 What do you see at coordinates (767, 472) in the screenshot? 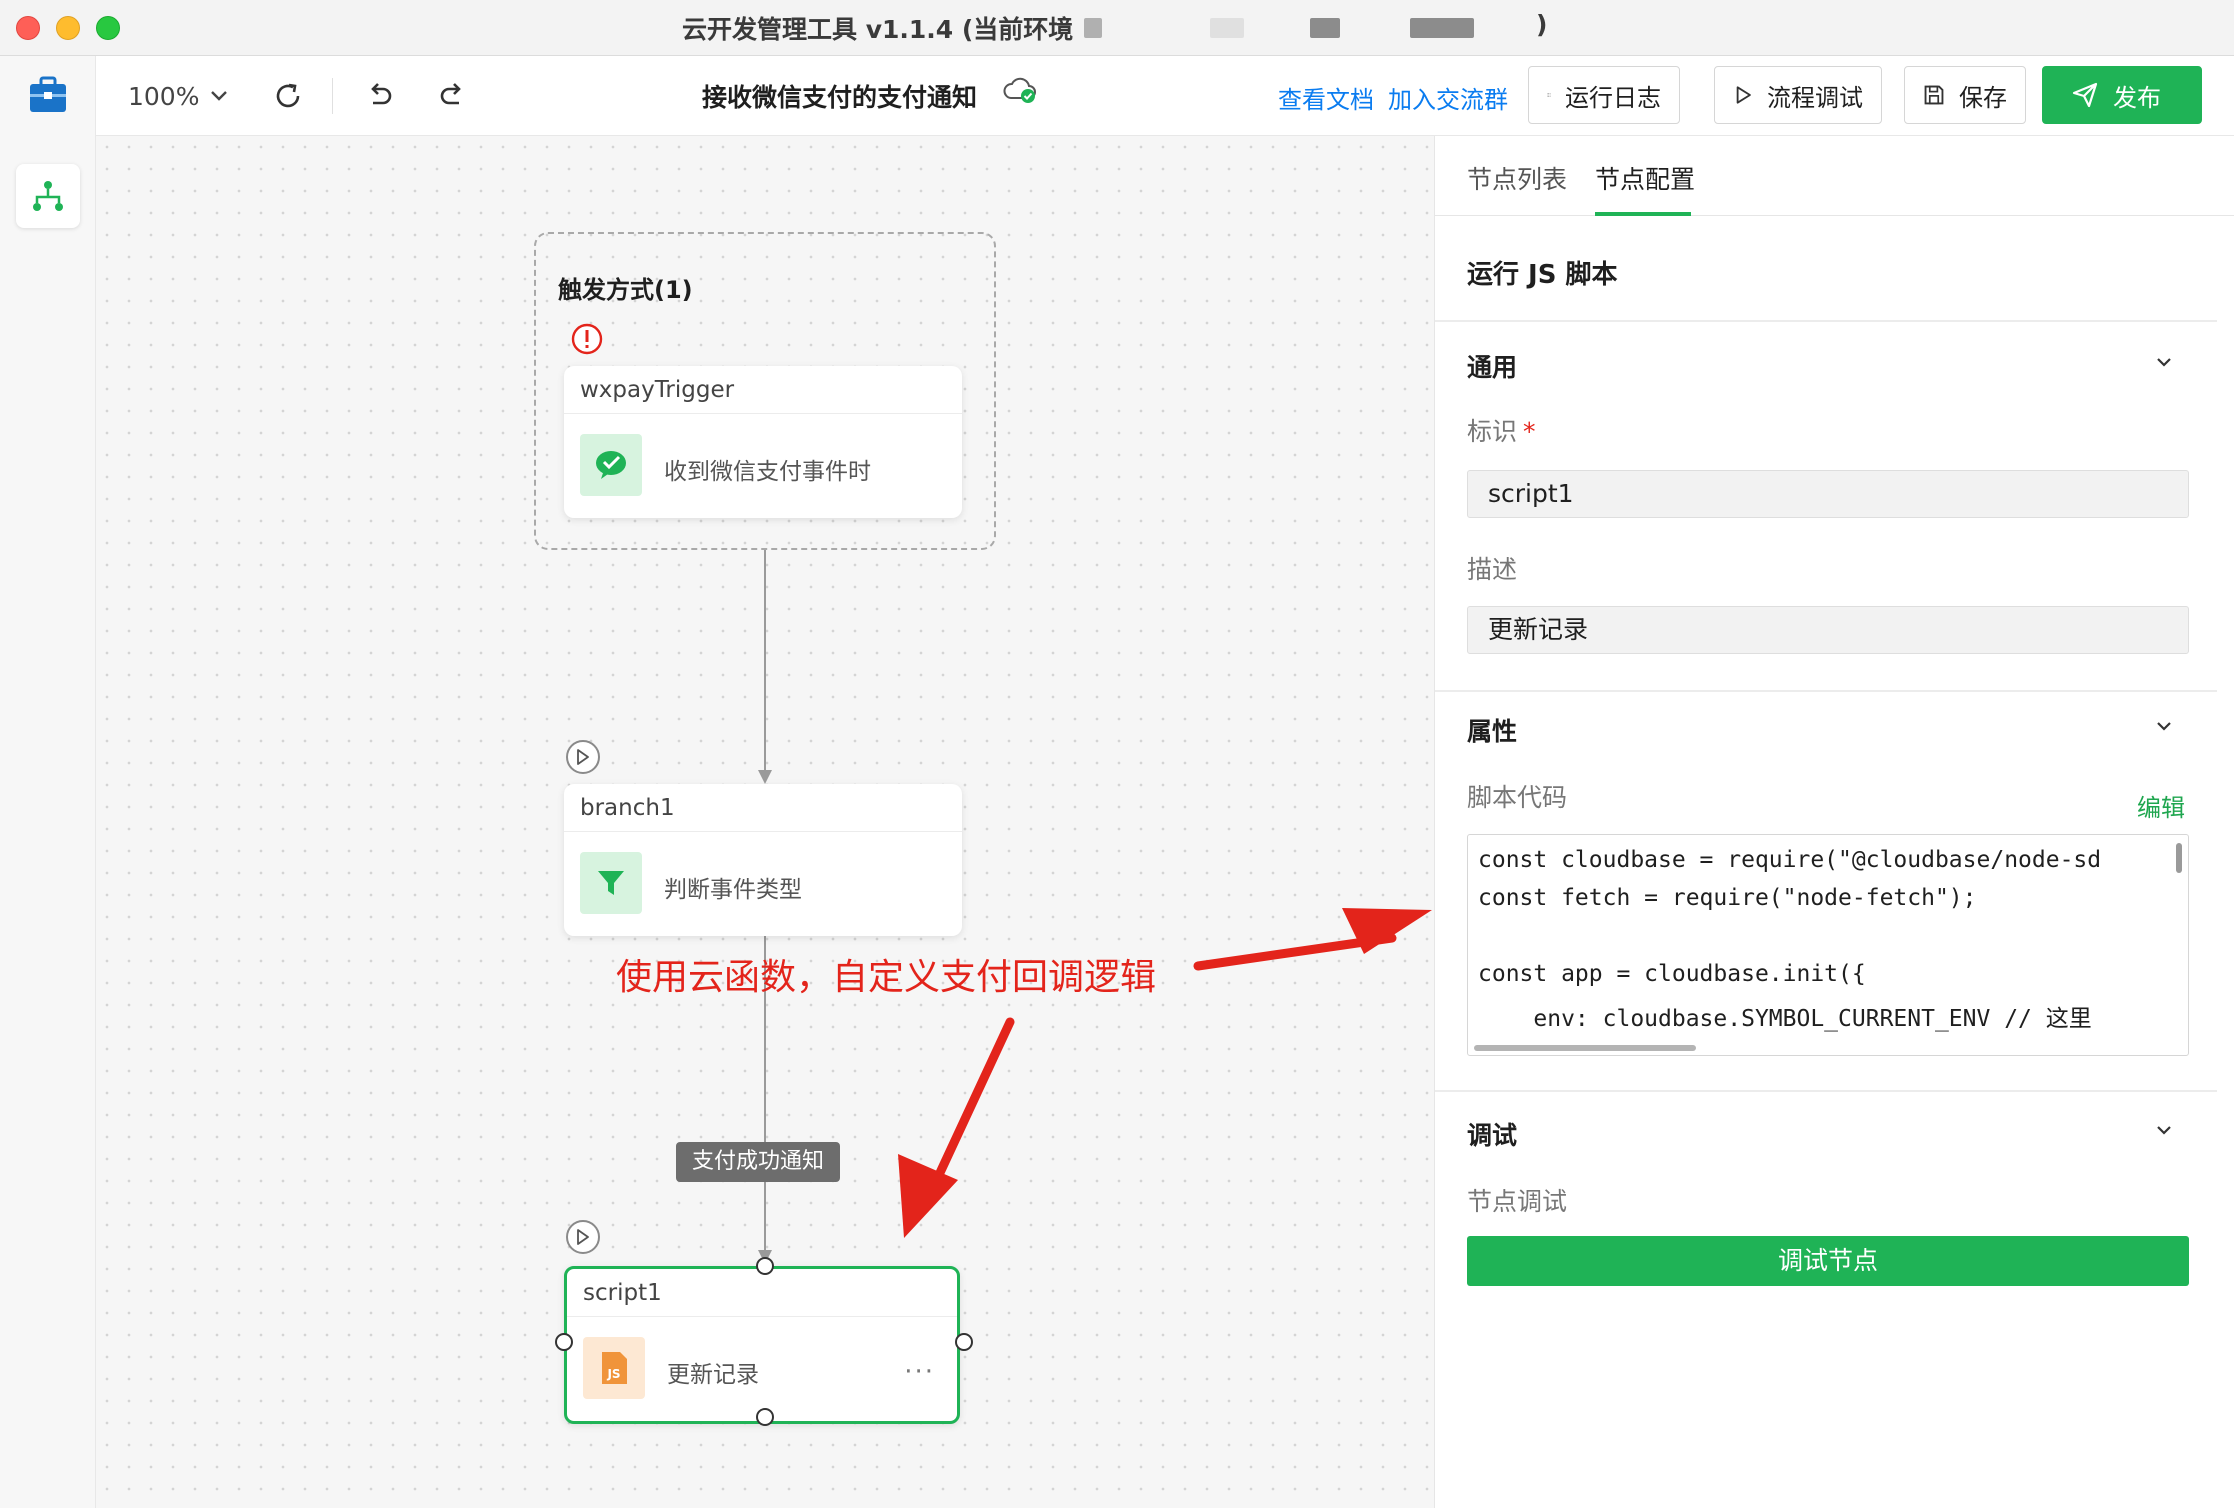
I see `node-description: 收到微信支付事件时` at bounding box center [767, 472].